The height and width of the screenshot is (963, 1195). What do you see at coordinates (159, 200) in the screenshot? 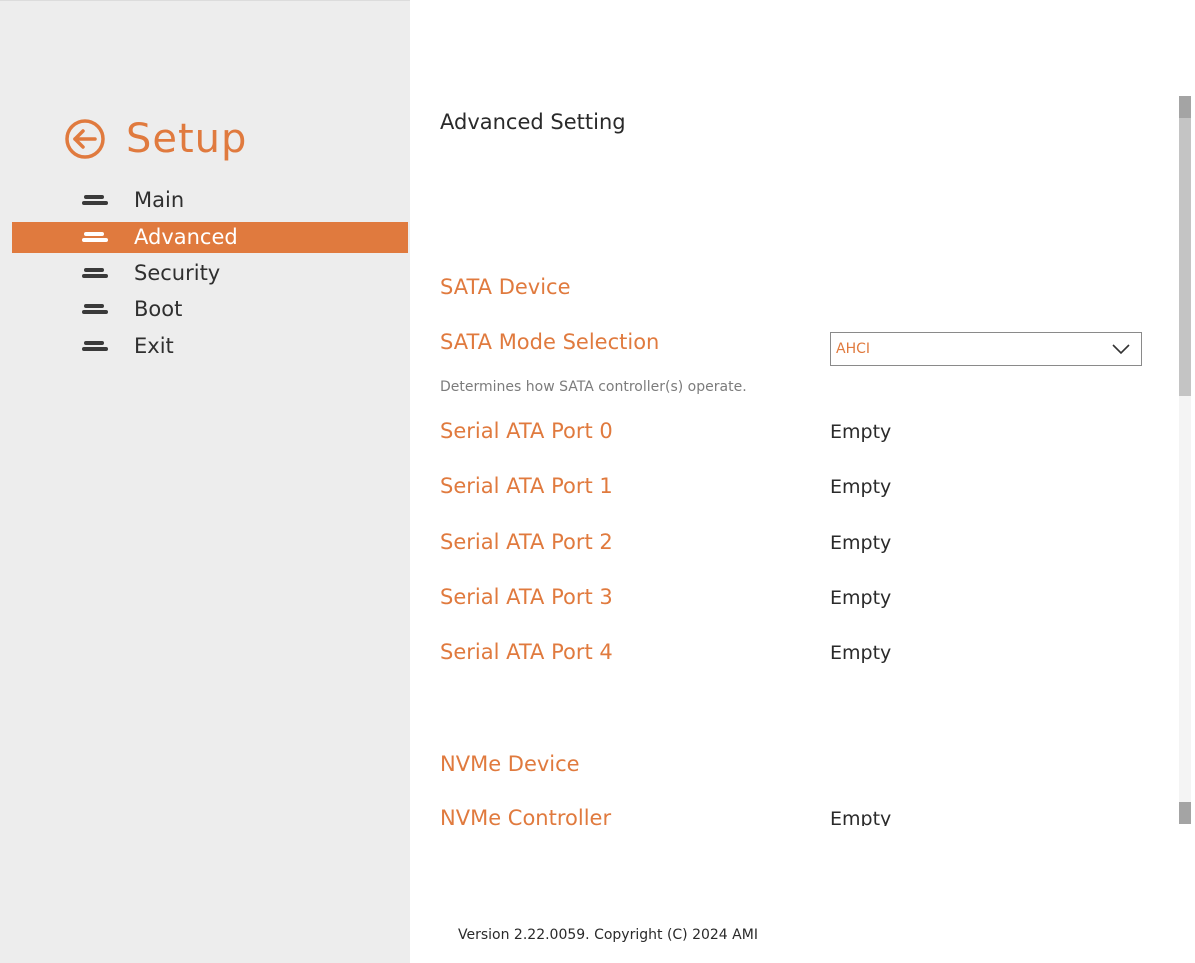
I see `sidebar-item-label: Main` at bounding box center [159, 200].